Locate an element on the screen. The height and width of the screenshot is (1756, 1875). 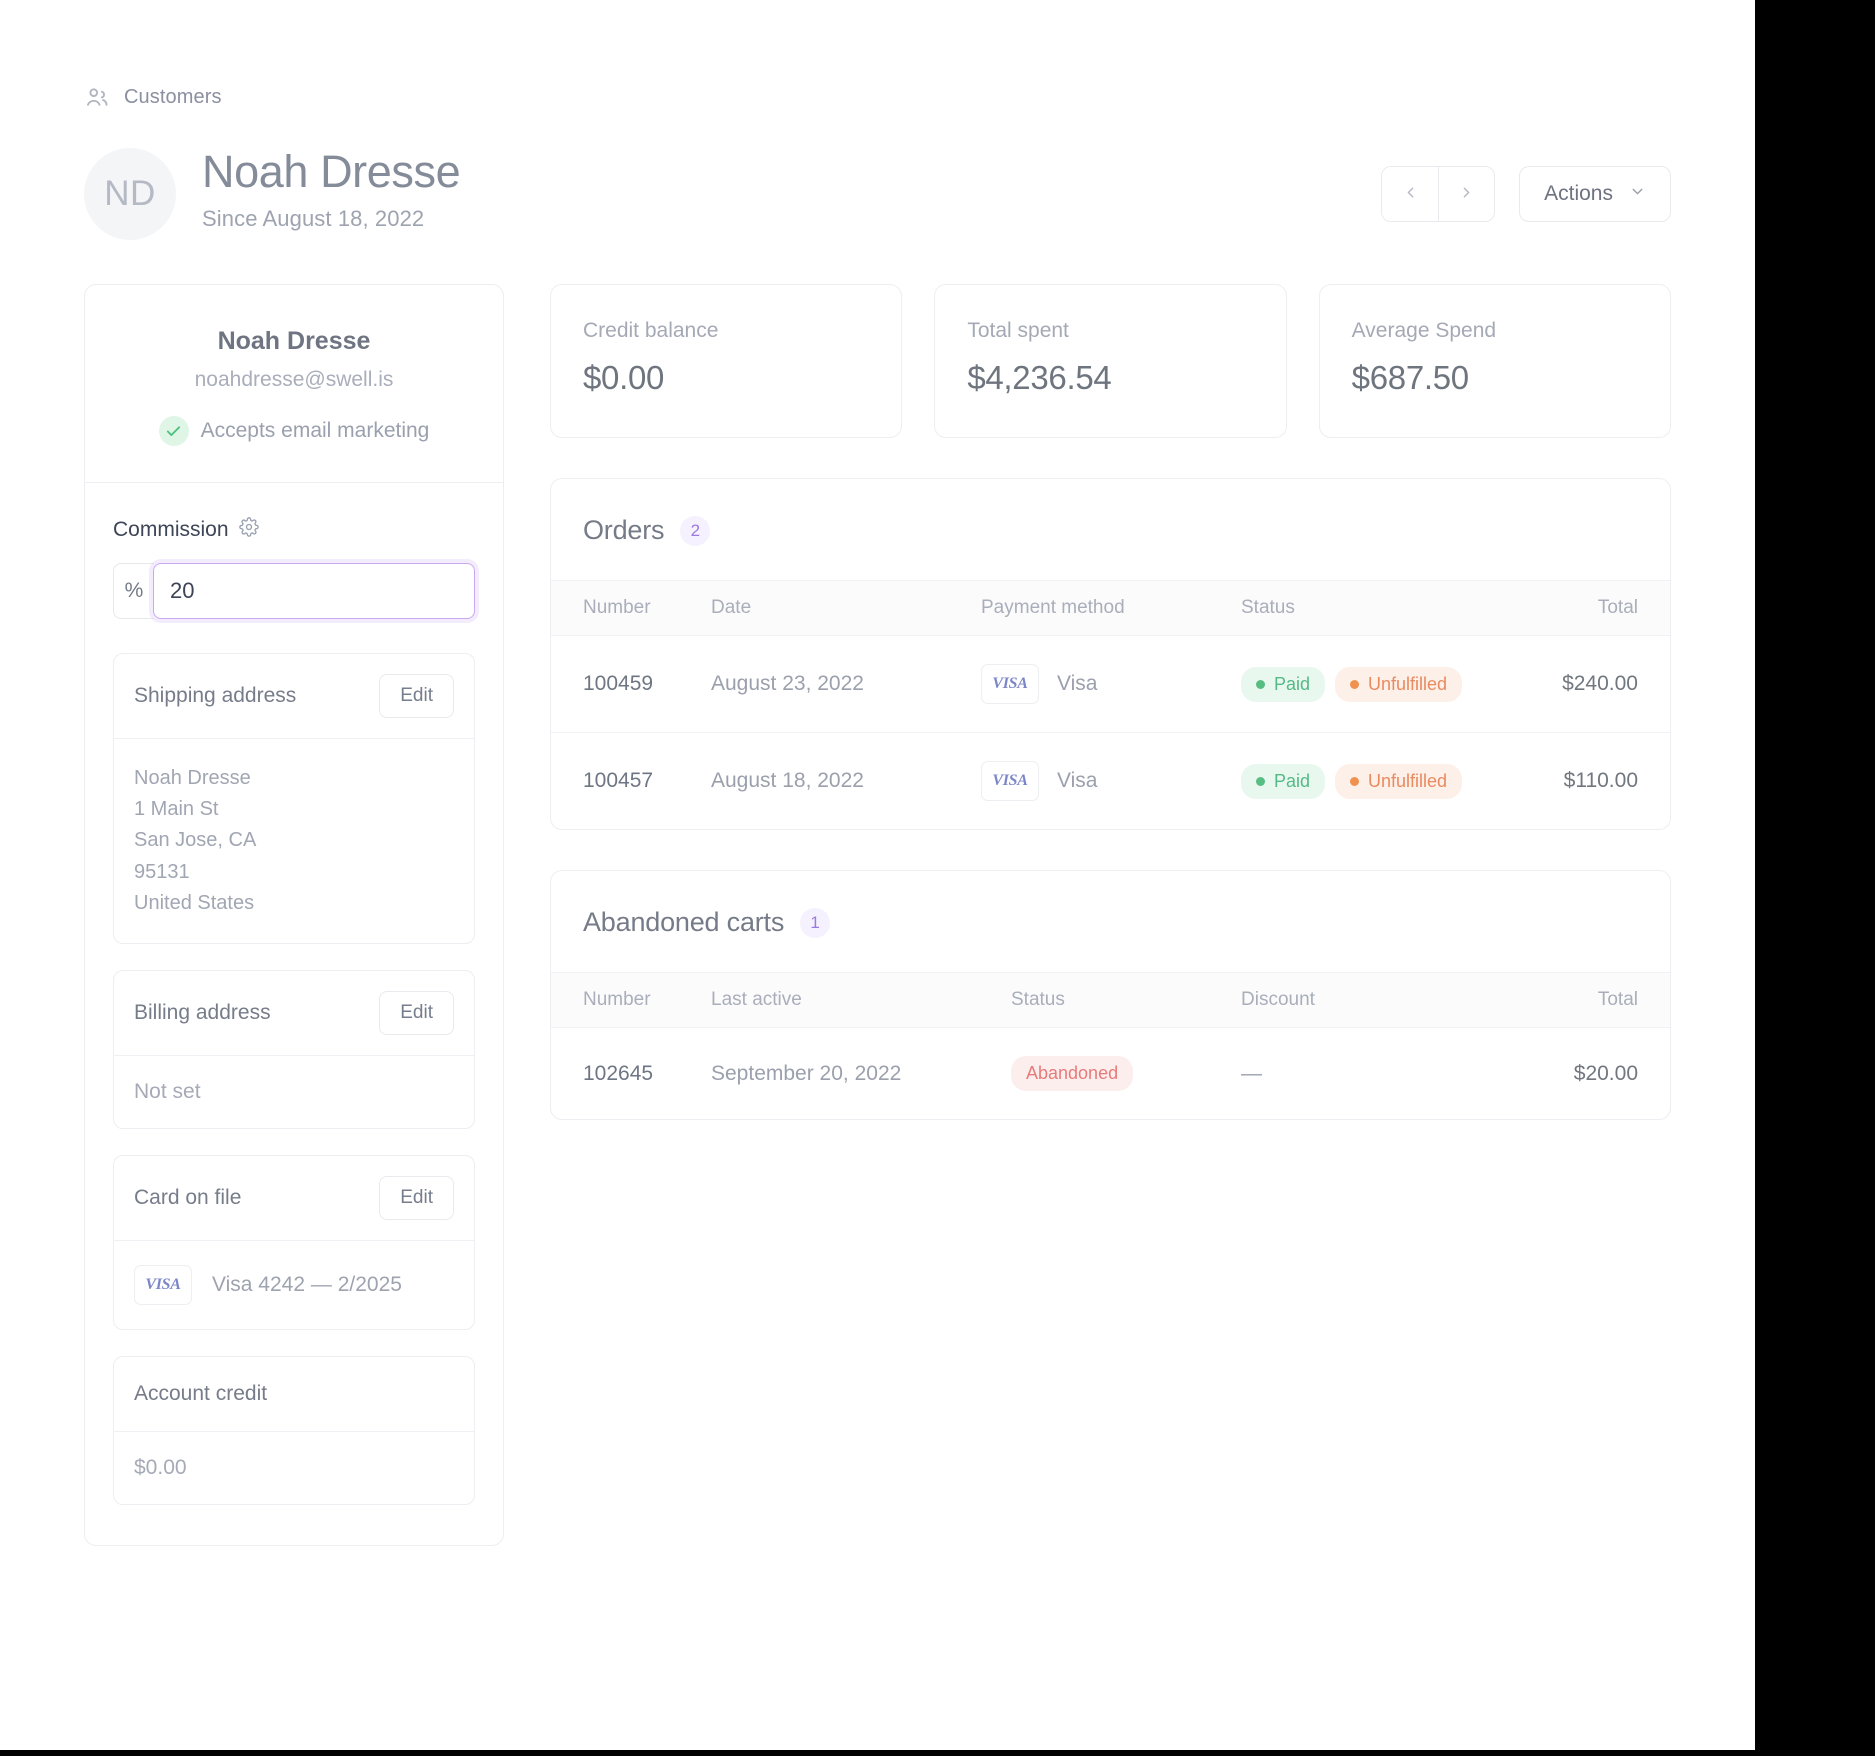
orders-header: Orders 2 is located at coordinates (1110, 529).